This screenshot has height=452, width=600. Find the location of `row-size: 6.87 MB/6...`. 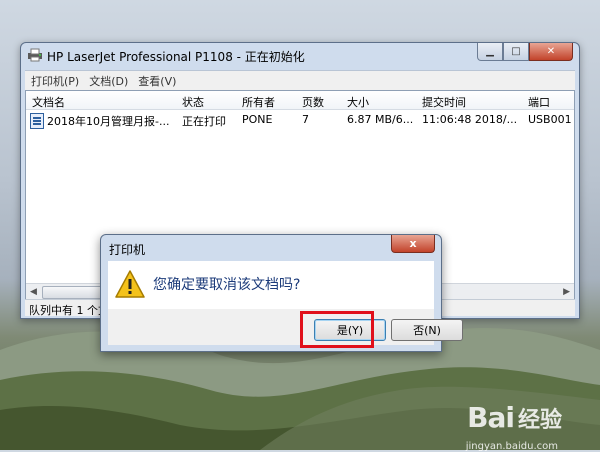

row-size: 6.87 MB/6... is located at coordinates (380, 119).